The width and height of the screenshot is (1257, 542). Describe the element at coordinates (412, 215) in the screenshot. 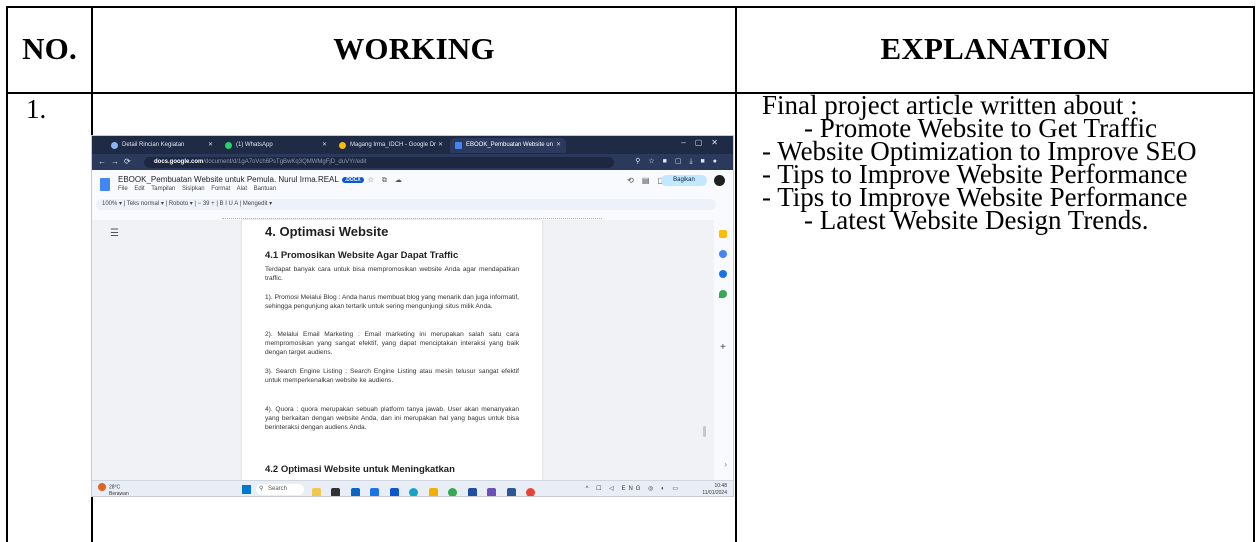

I see `ruler` at that location.